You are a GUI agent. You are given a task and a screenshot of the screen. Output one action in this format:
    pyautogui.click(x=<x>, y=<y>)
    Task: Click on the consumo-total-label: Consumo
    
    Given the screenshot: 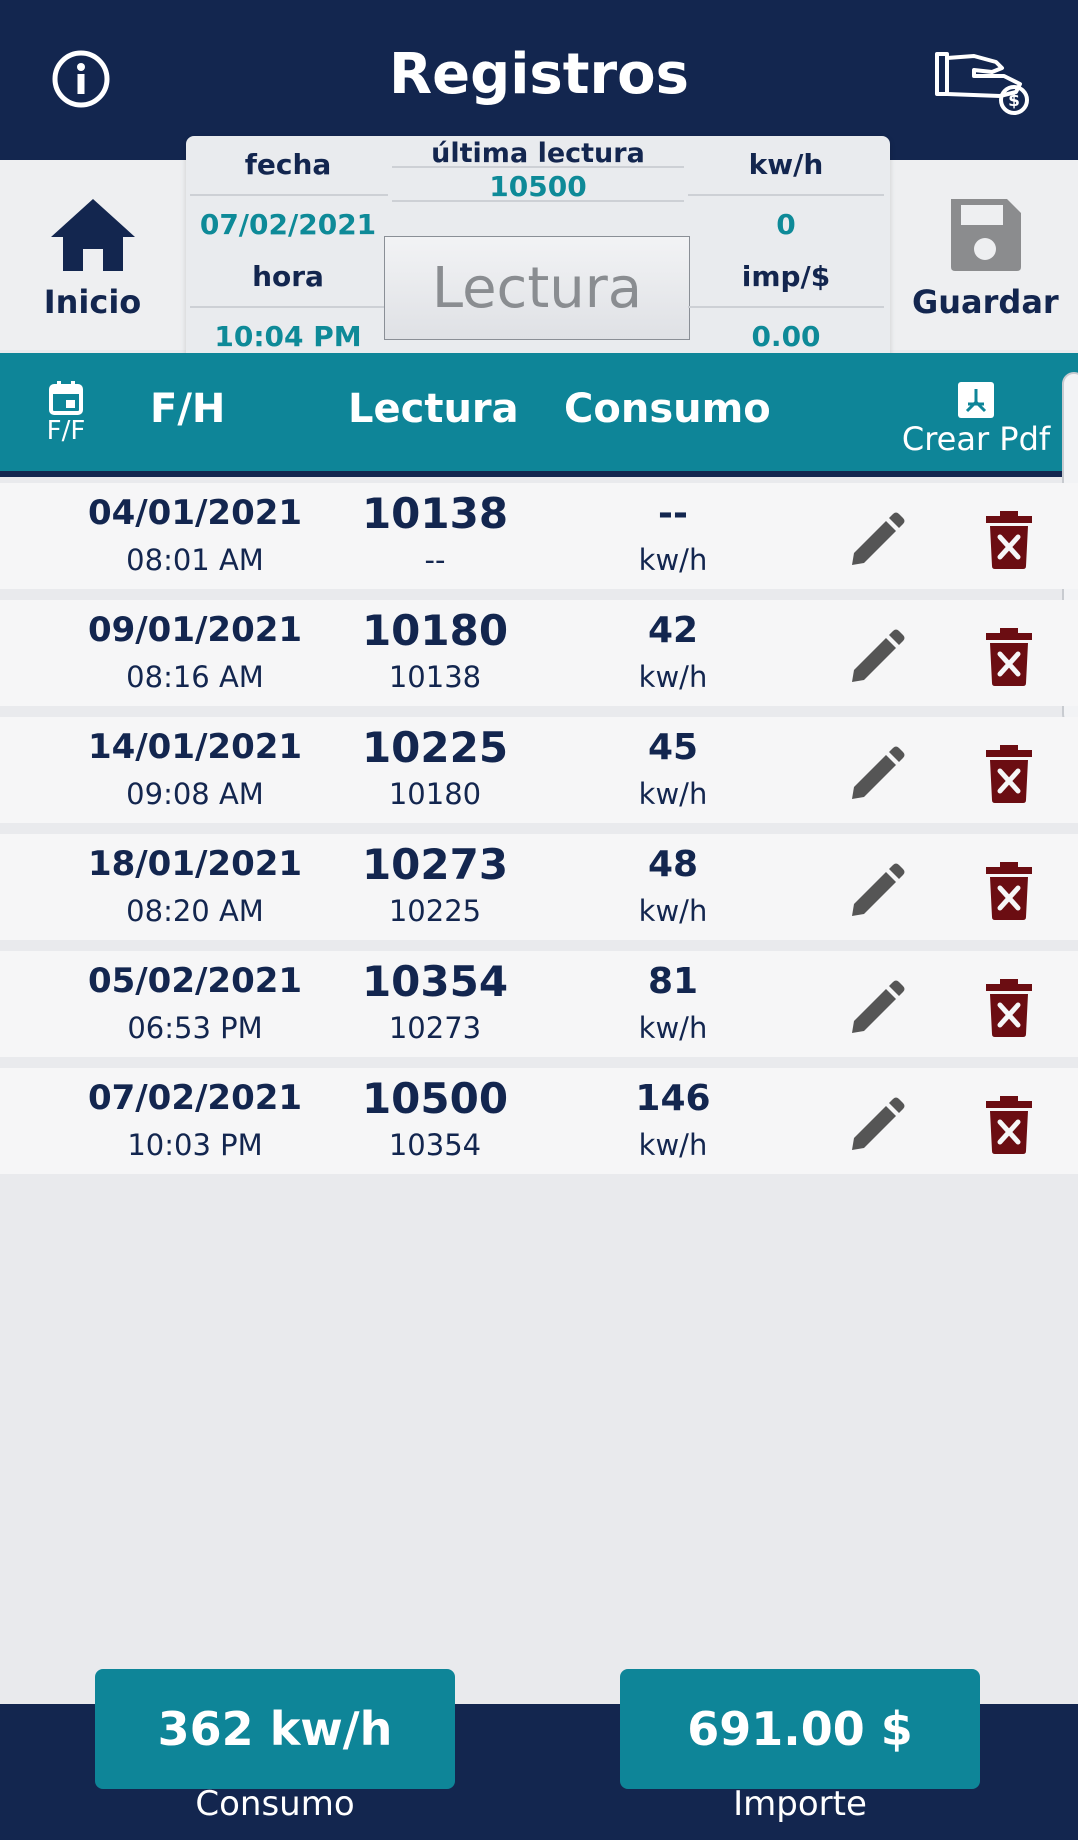 What is the action you would take?
    pyautogui.click(x=275, y=1804)
    